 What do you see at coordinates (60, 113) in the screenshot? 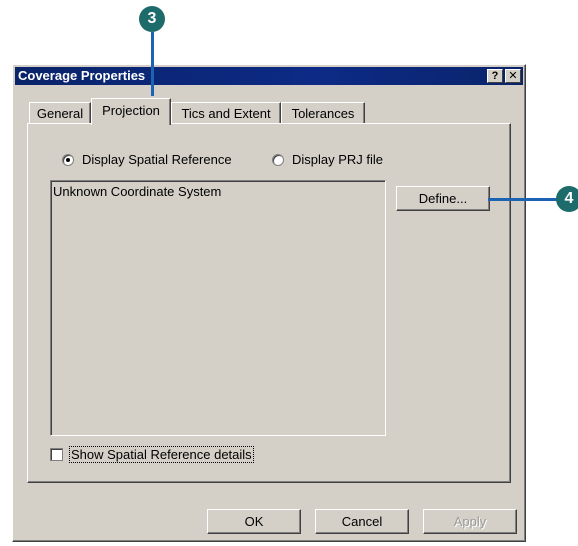
I see `tab-general: General` at bounding box center [60, 113].